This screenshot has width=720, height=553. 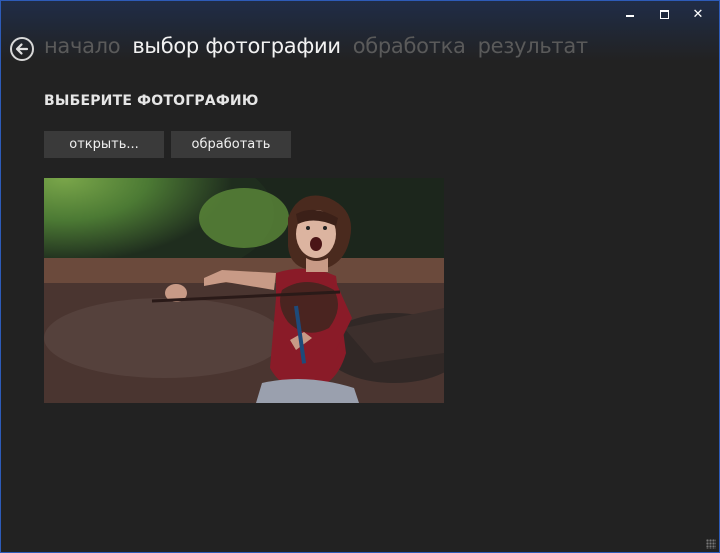 What do you see at coordinates (711, 544) in the screenshot?
I see `resize-grip` at bounding box center [711, 544].